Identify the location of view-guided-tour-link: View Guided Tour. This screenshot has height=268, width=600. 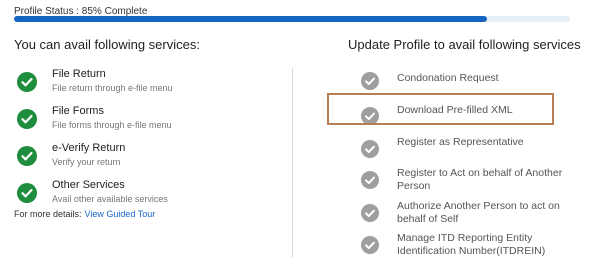
(120, 214).